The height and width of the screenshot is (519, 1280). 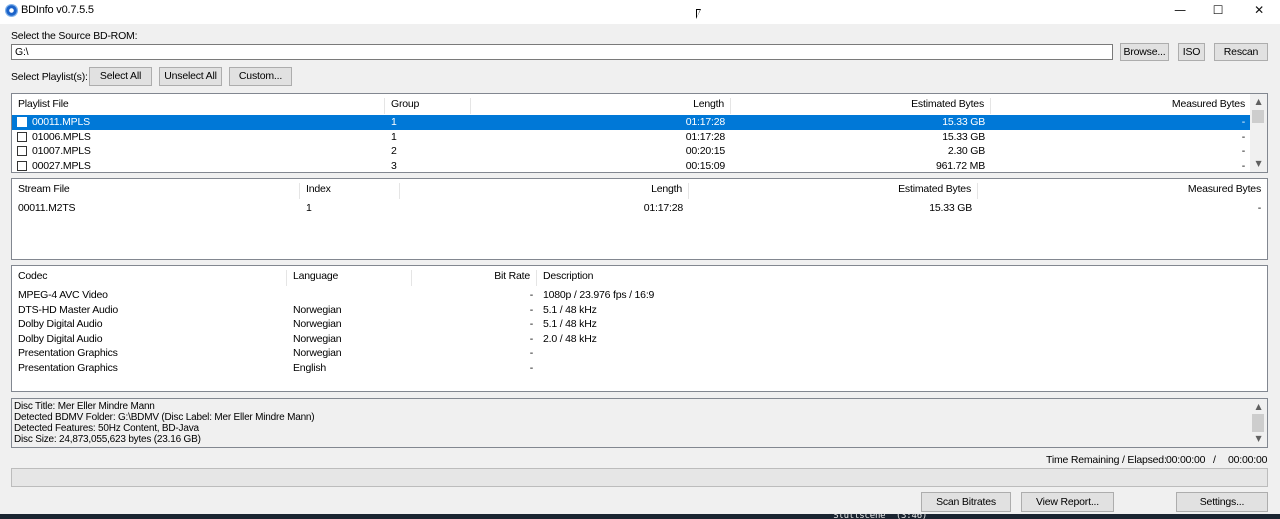 I want to click on stream-file-header: Stream File, so click(x=156, y=191).